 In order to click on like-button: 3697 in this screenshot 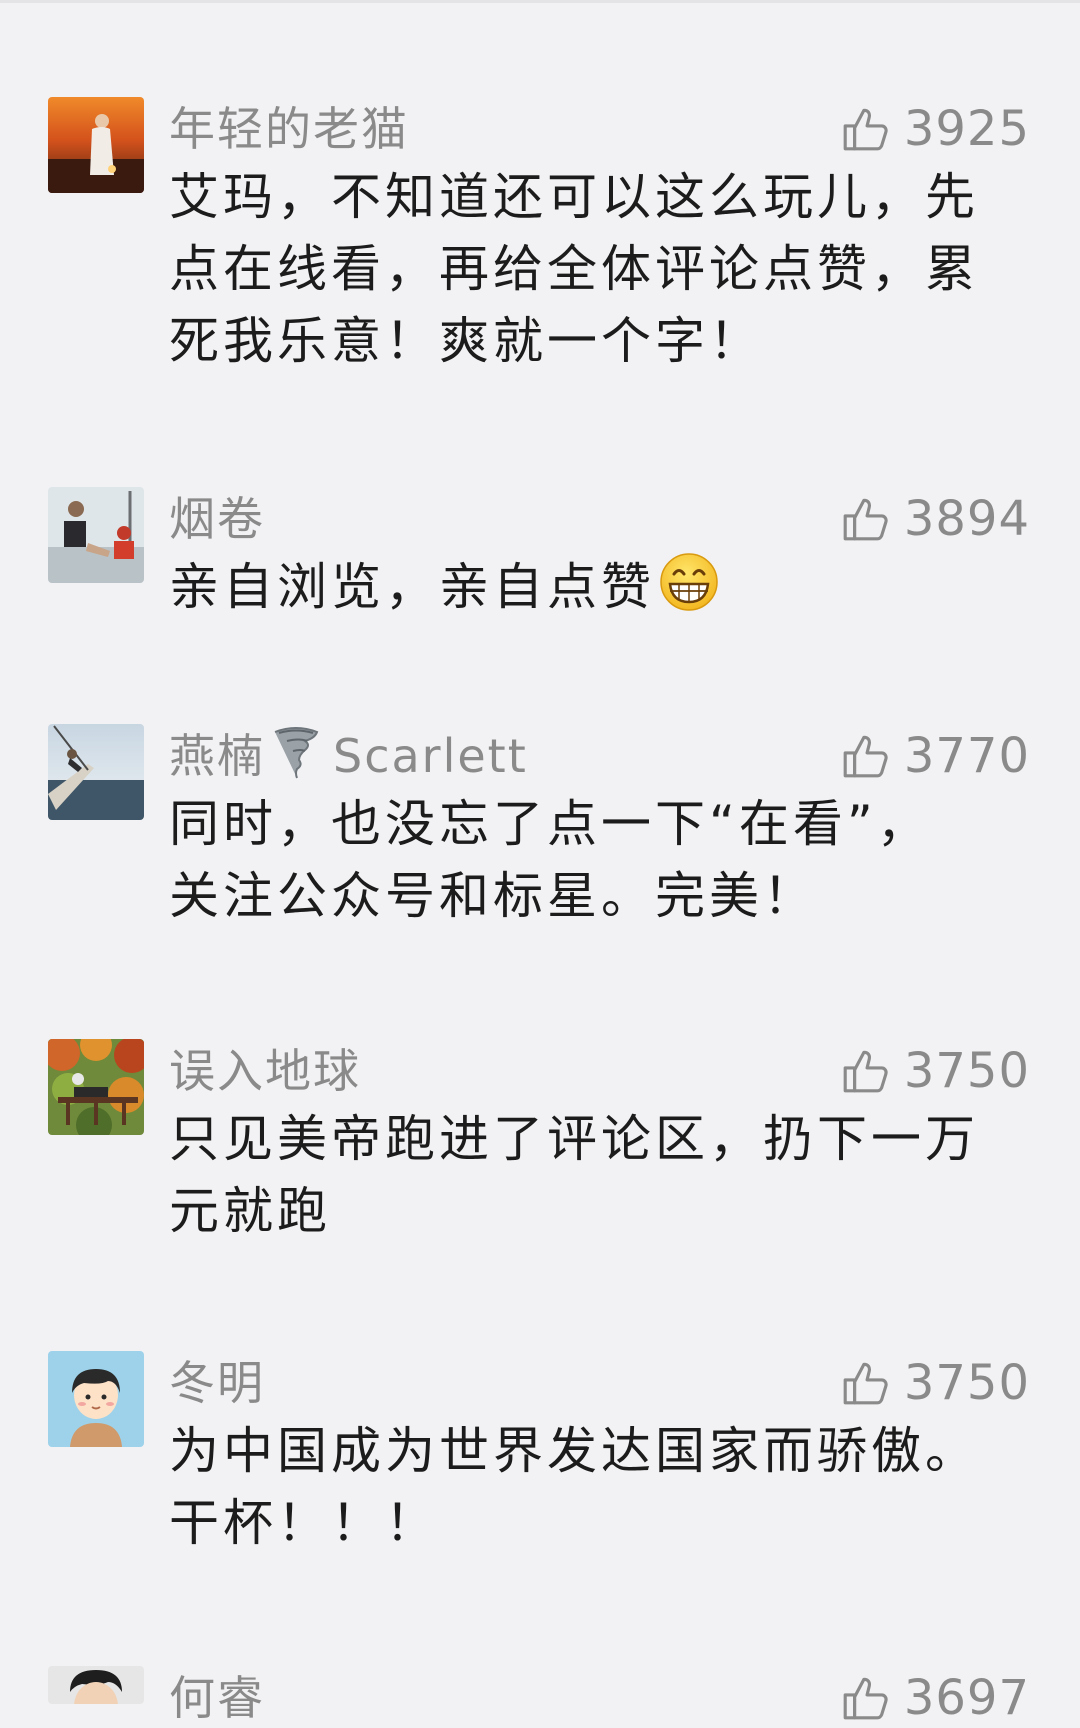, I will do `click(935, 1698)`.